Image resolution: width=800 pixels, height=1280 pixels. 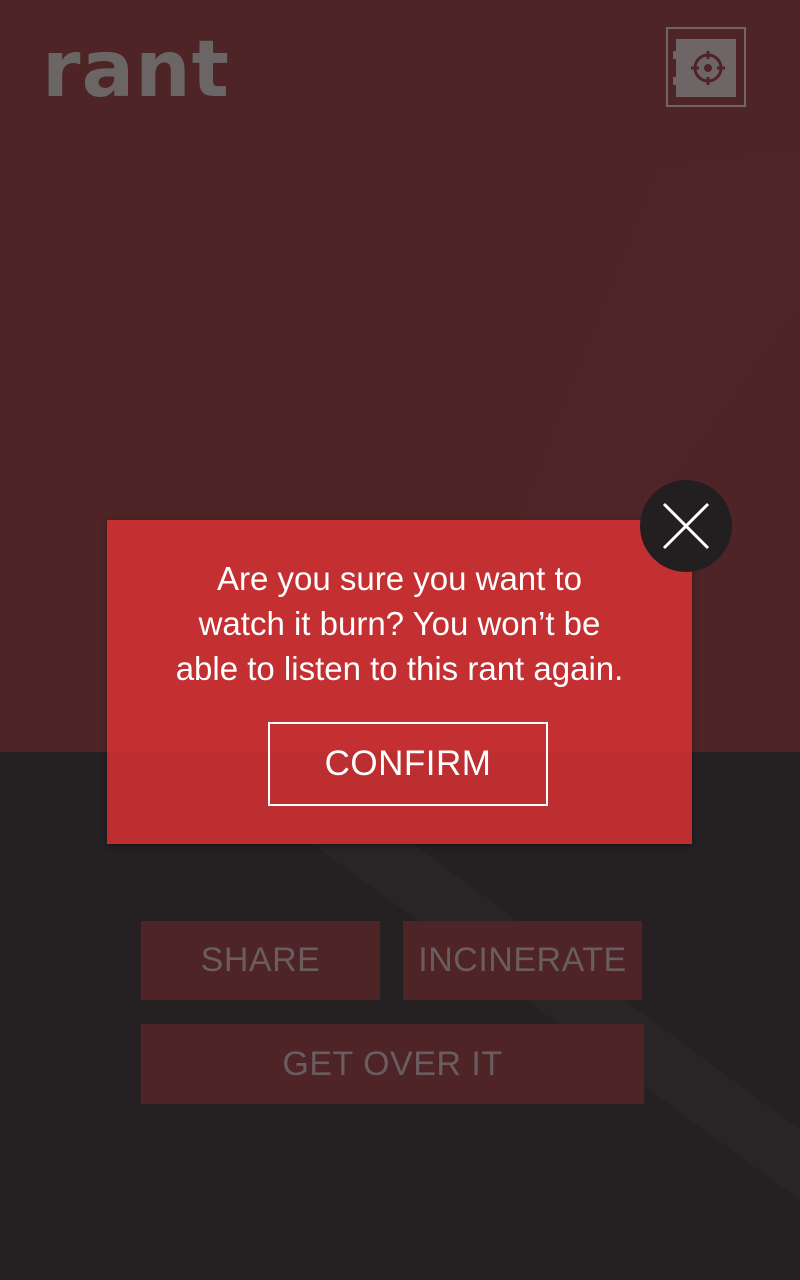 I want to click on safe-button, so click(x=706, y=67).